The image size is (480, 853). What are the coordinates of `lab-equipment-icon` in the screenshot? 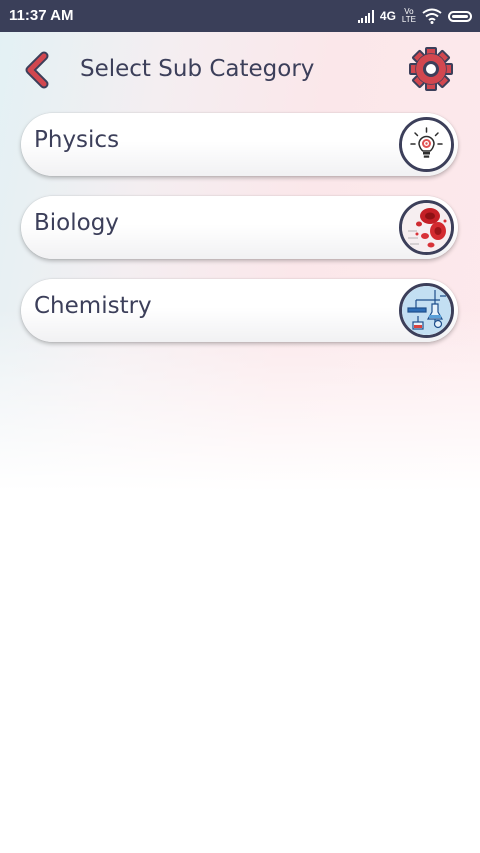 It's located at (426, 310).